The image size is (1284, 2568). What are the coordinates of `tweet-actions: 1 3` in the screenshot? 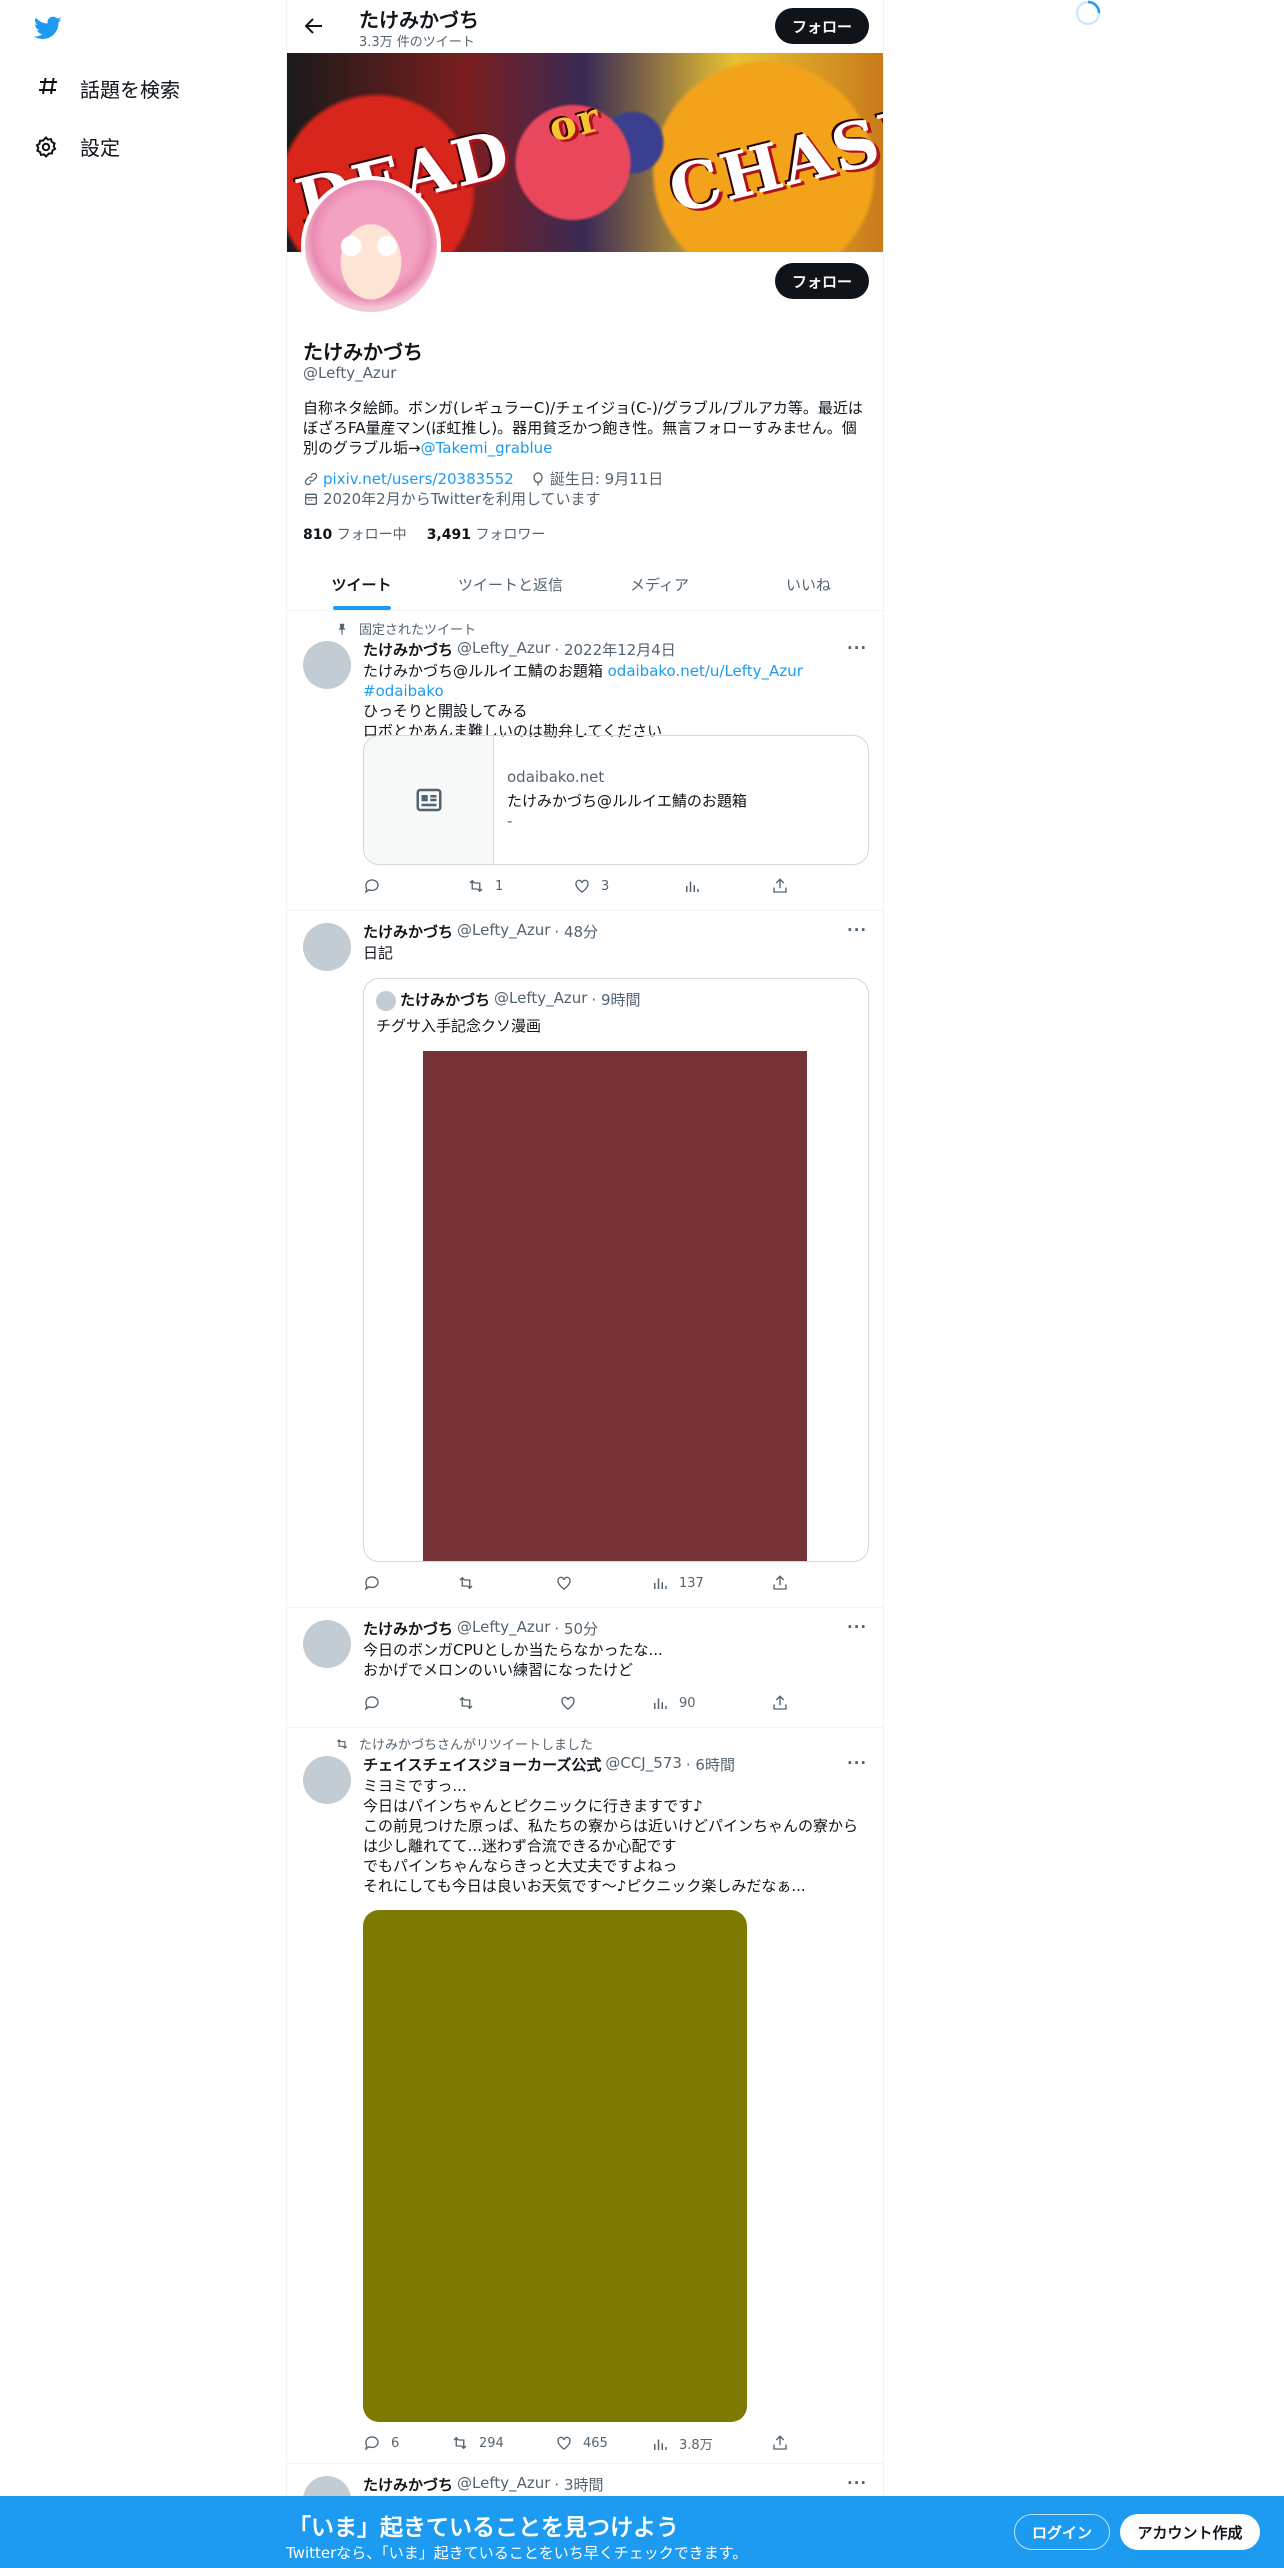 It's located at (575, 887).